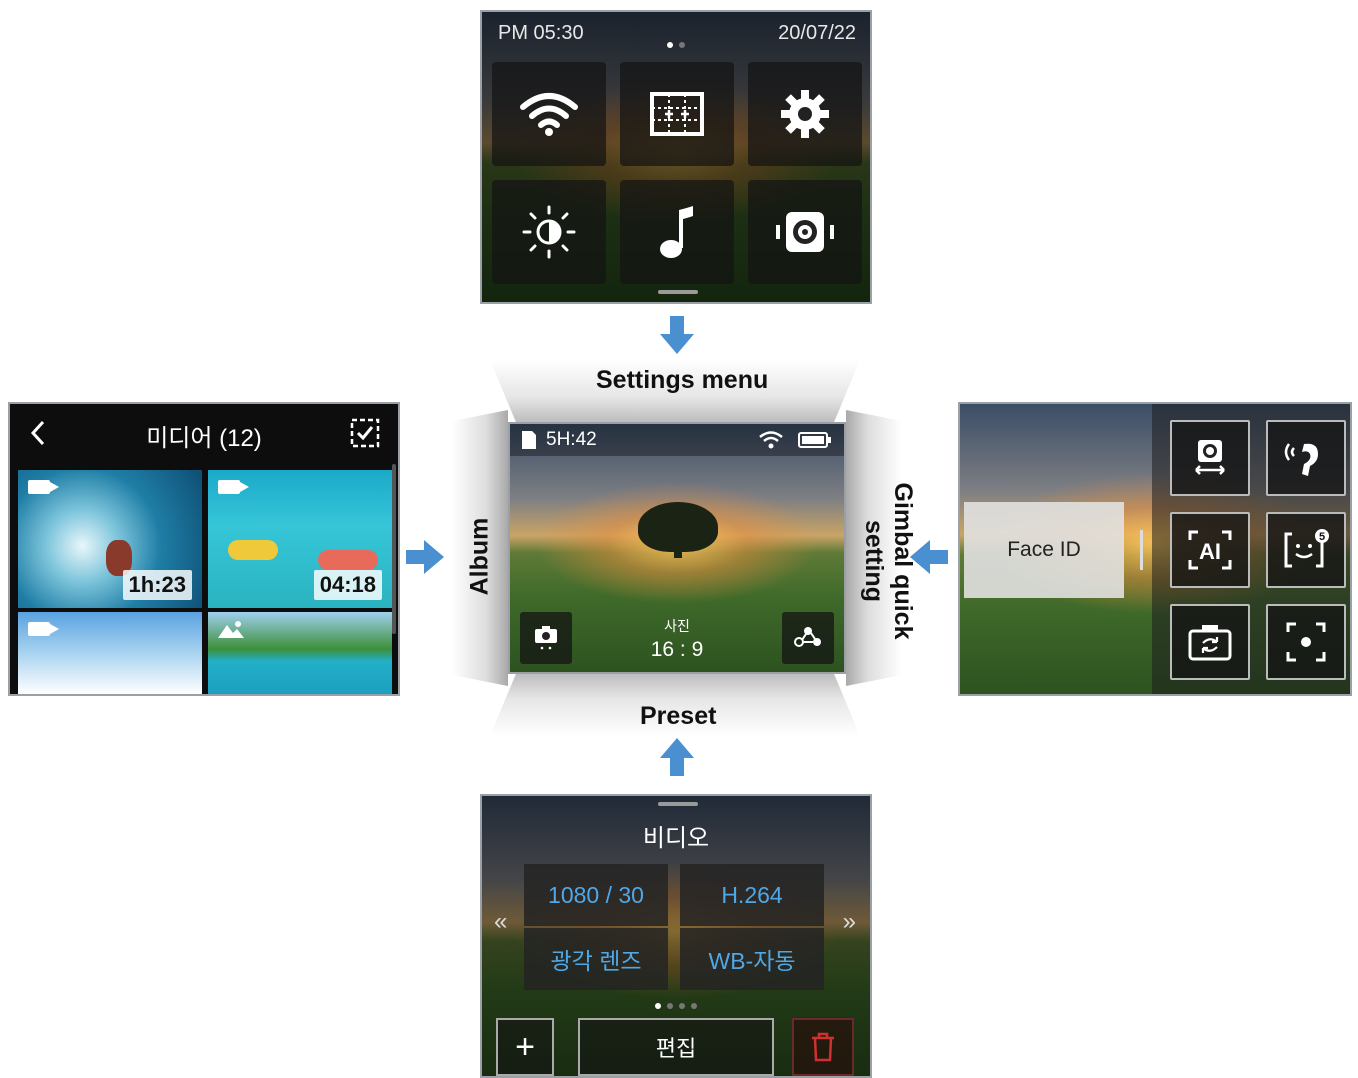 This screenshot has height=1078, width=1358. Describe the element at coordinates (849, 922) in the screenshot. I see `next-page-button: »` at that location.